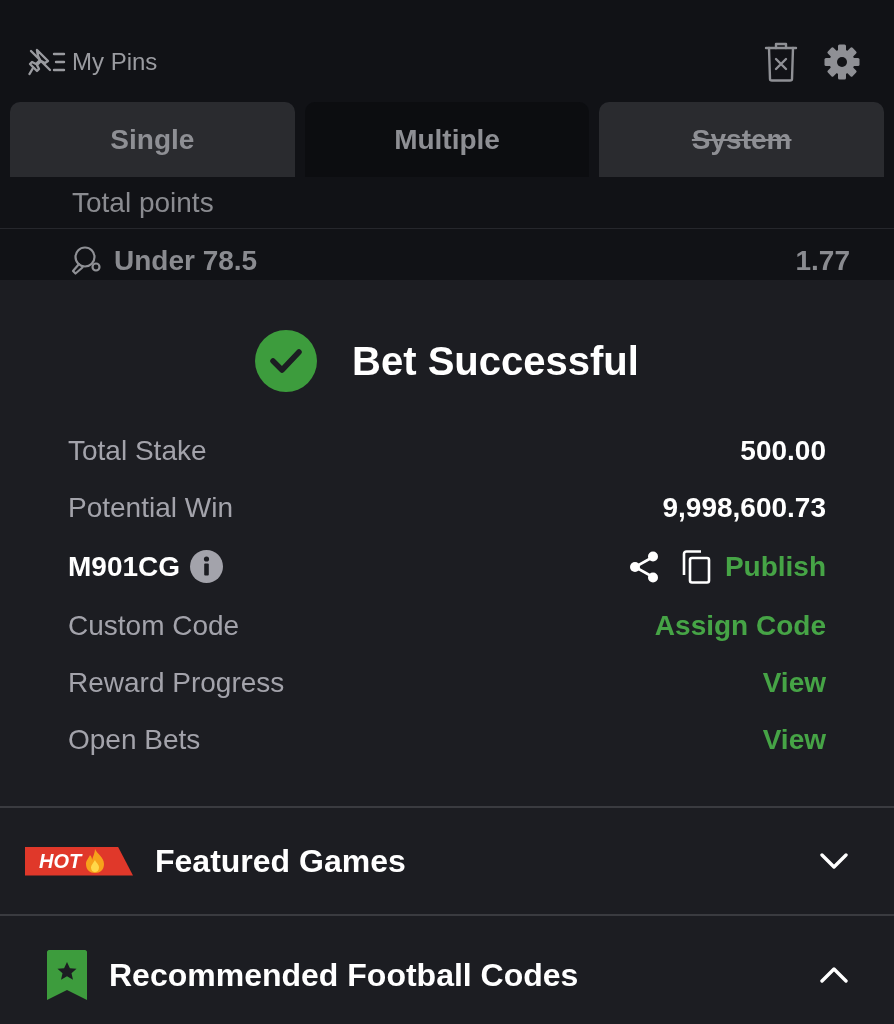 The image size is (894, 1024). What do you see at coordinates (95, 861) in the screenshot?
I see `flame-icon` at bounding box center [95, 861].